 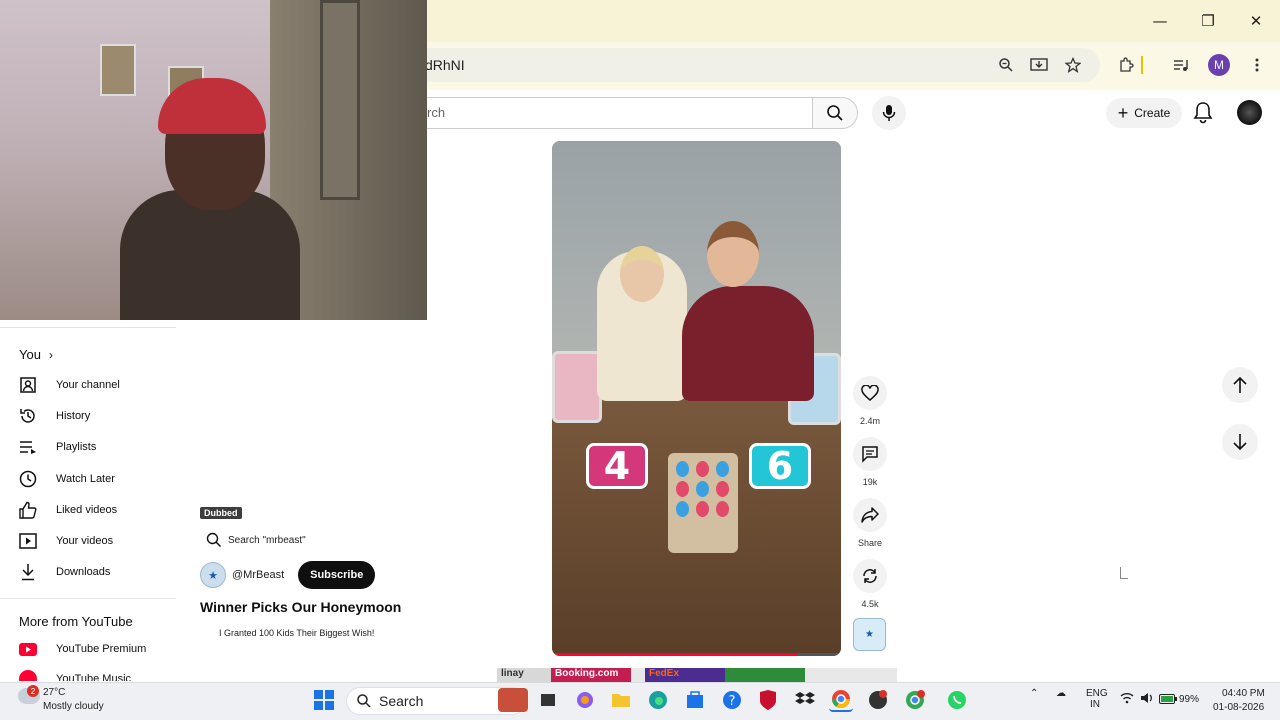 I want to click on sidebar-item-label: Your videos, so click(x=85, y=541).